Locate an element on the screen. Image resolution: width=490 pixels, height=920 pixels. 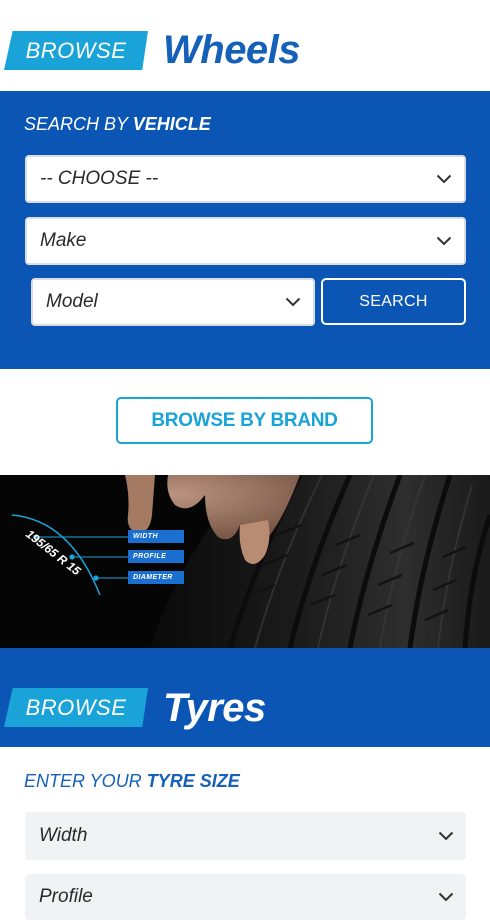
diameter-label: DIAMETER is located at coordinates (156, 577).